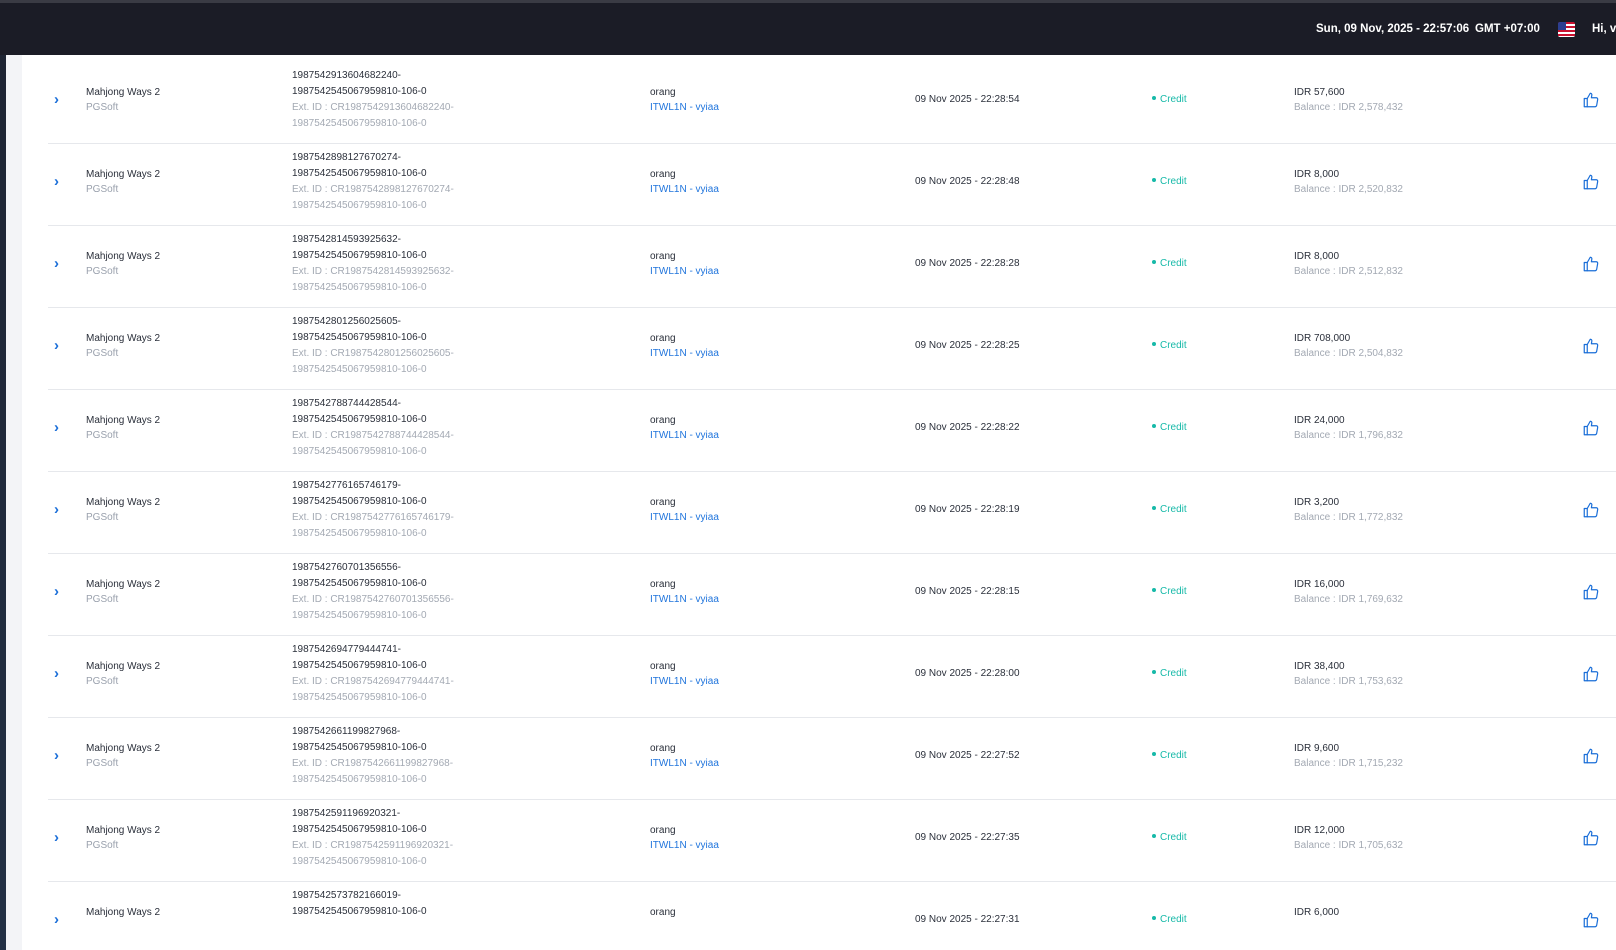 The width and height of the screenshot is (1616, 950). Describe the element at coordinates (1348, 845) in the screenshot. I see `balance-value: Balance : IDR 1,705,632` at that location.